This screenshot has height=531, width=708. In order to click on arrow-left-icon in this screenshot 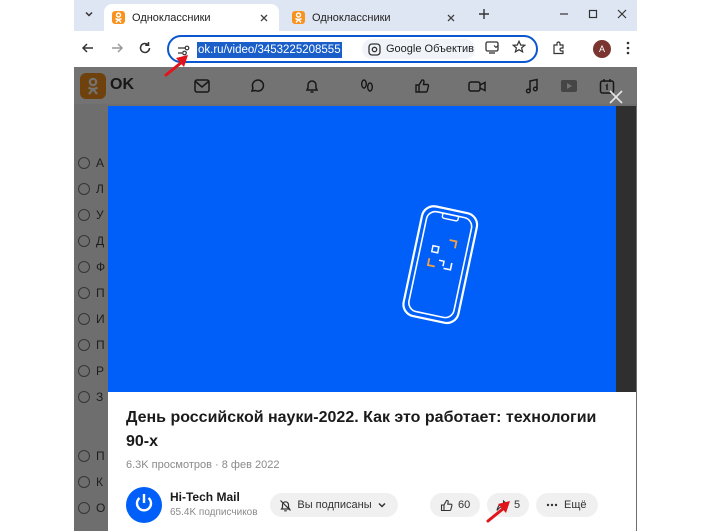, I will do `click(88, 50)`.